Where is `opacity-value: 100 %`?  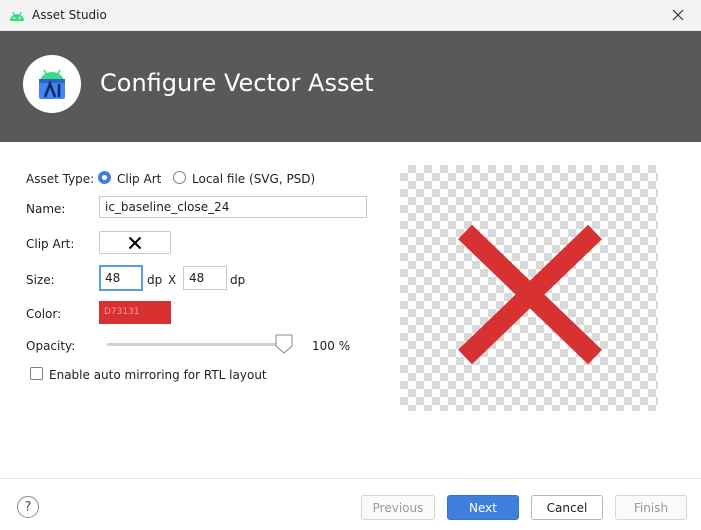
opacity-value: 100 % is located at coordinates (331, 346).